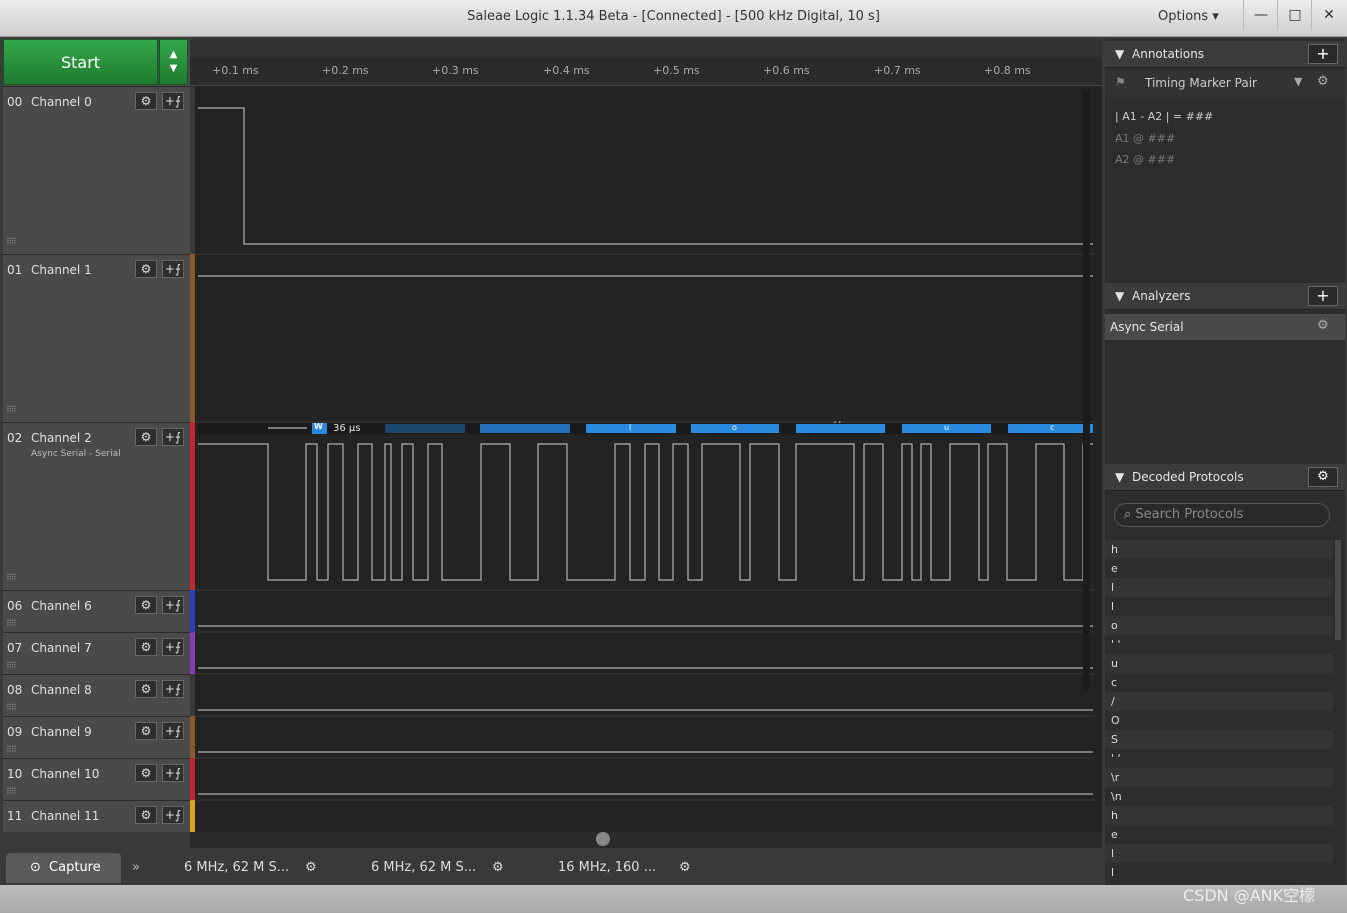 The height and width of the screenshot is (913, 1347). I want to click on decoded-row: o, so click(1219, 625).